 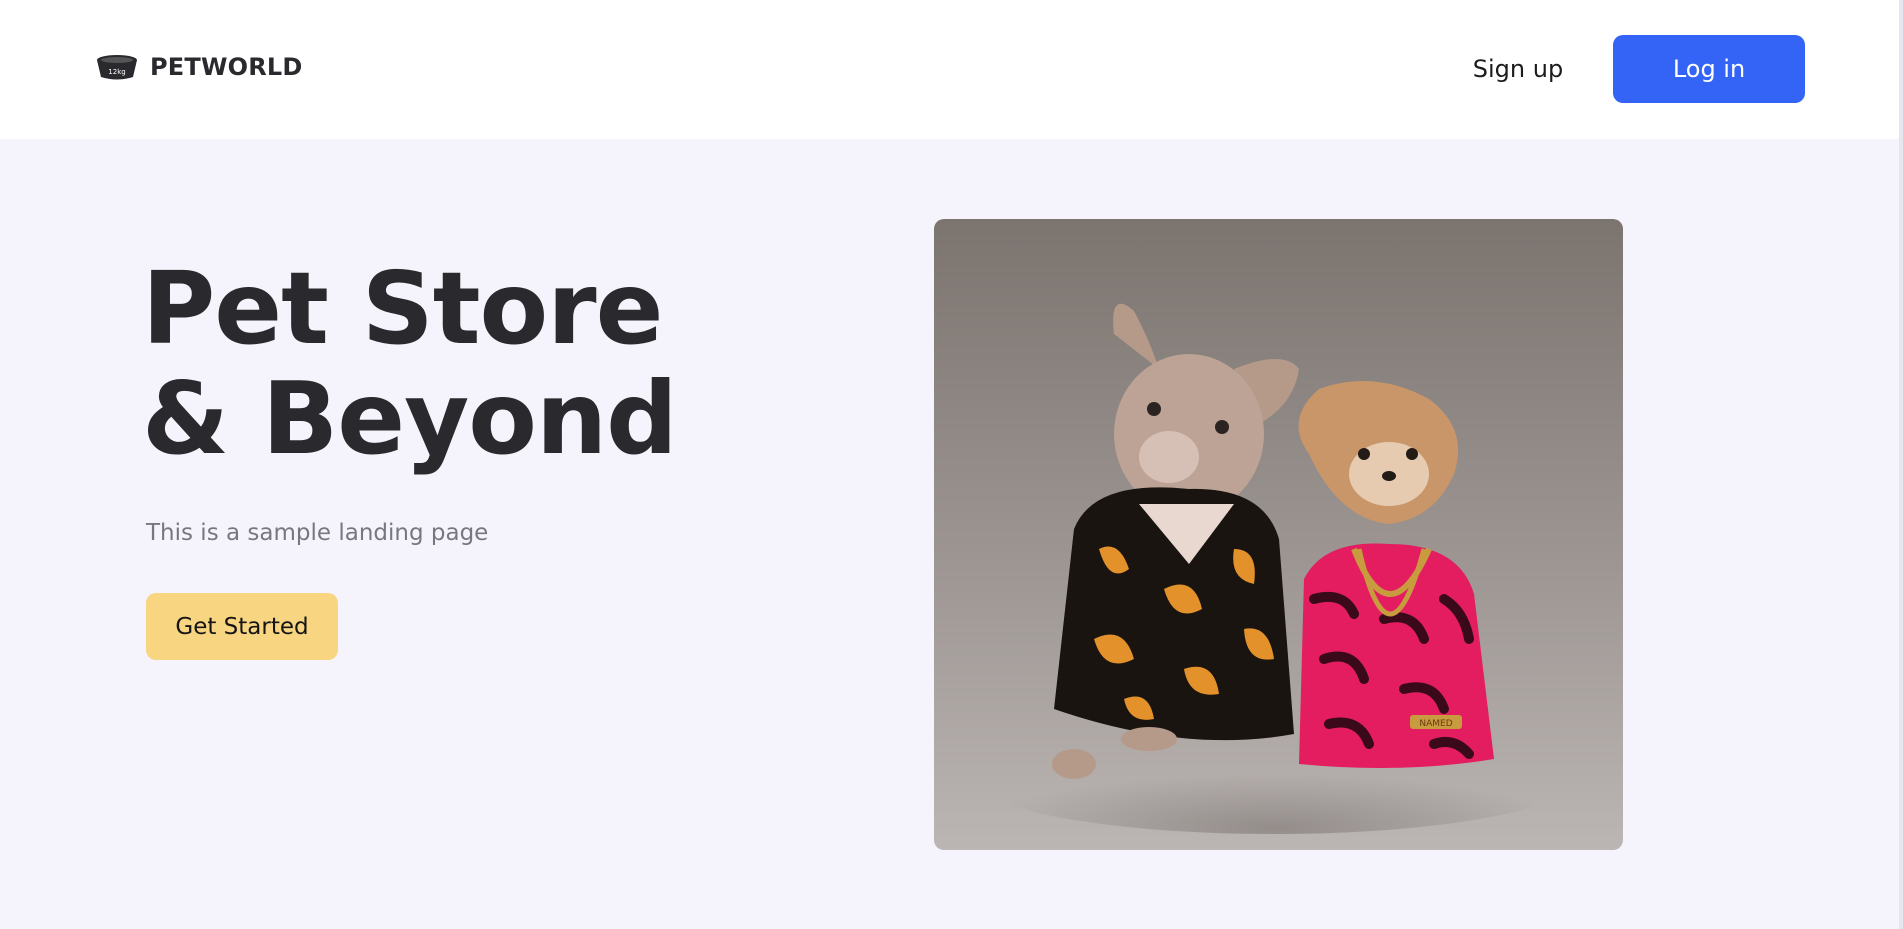 What do you see at coordinates (410, 418) in the screenshot?
I see `hero-title-line-2: & Beyond` at bounding box center [410, 418].